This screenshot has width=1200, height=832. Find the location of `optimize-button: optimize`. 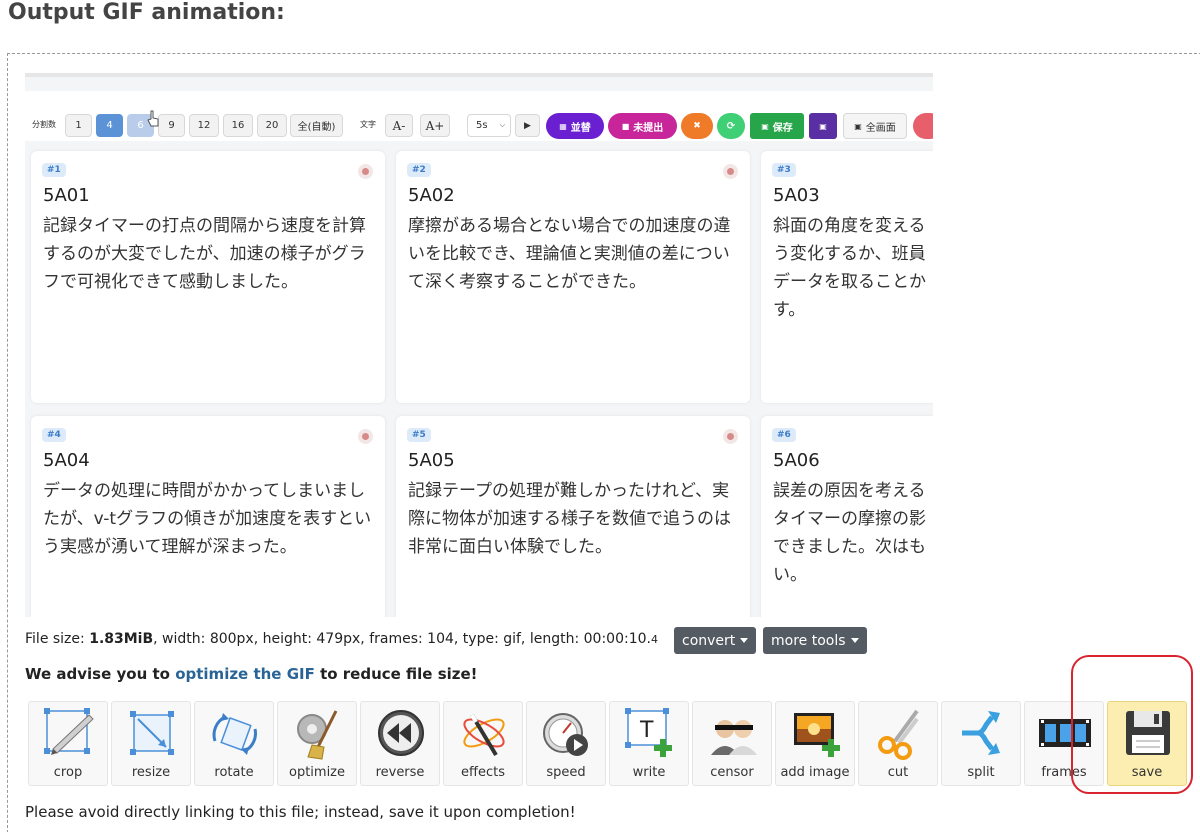

optimize-button: optimize is located at coordinates (317, 743).